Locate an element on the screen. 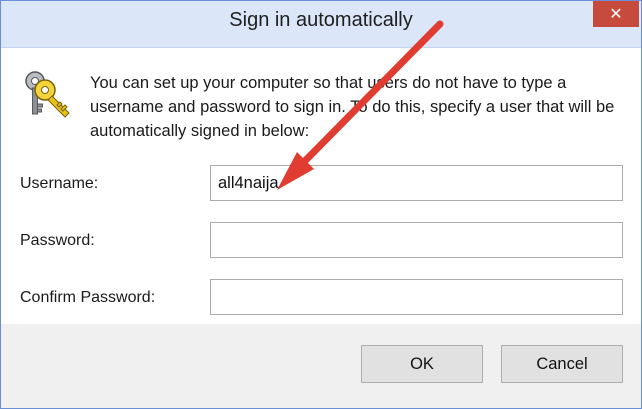 The width and height of the screenshot is (642, 409). confirm-password-label: Confirm Password: is located at coordinates (88, 297).